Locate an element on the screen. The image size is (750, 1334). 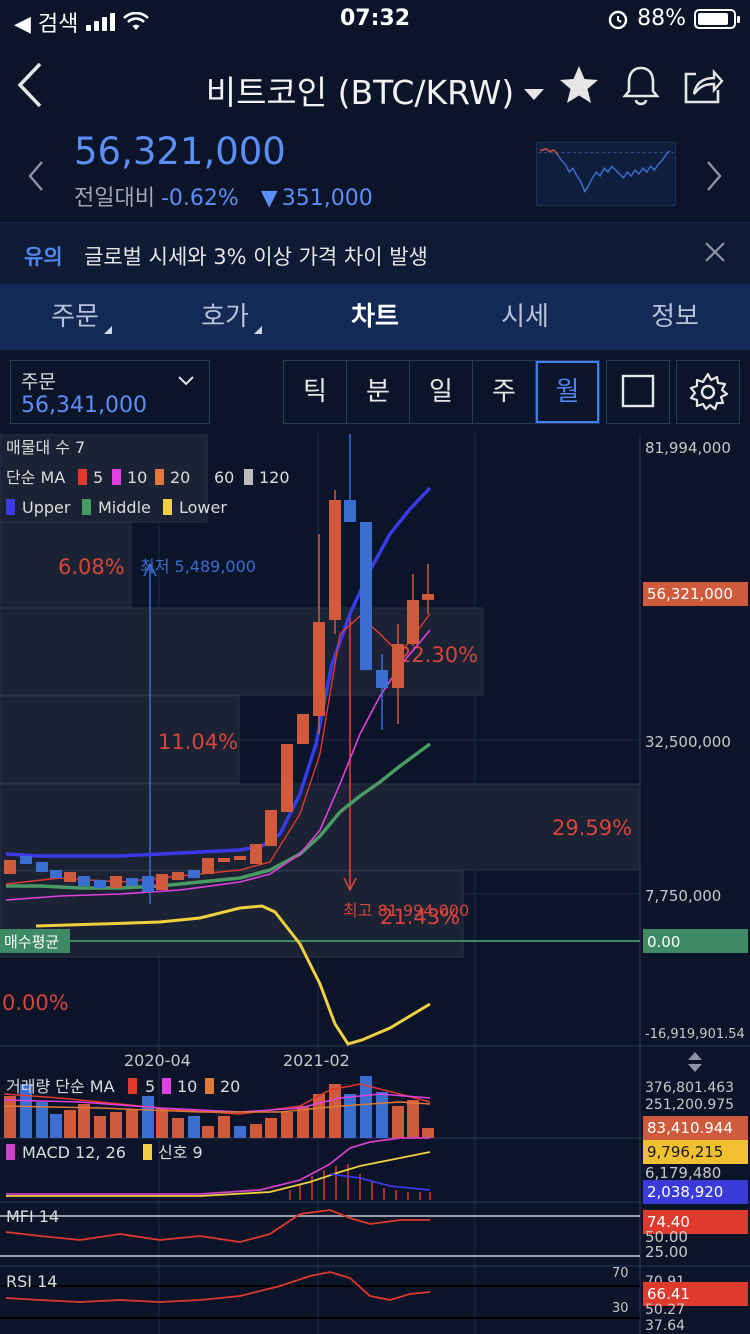
legend-line1: 매물대 수 7 is located at coordinates (45, 447).